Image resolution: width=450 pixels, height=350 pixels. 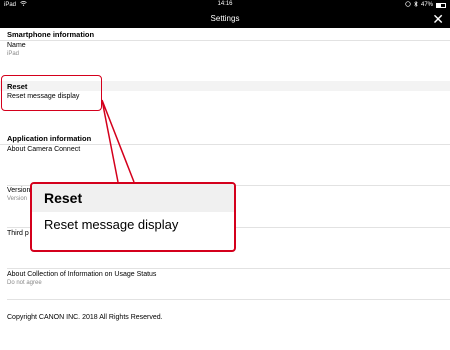 I want to click on page-title: Settings, so click(x=225, y=18).